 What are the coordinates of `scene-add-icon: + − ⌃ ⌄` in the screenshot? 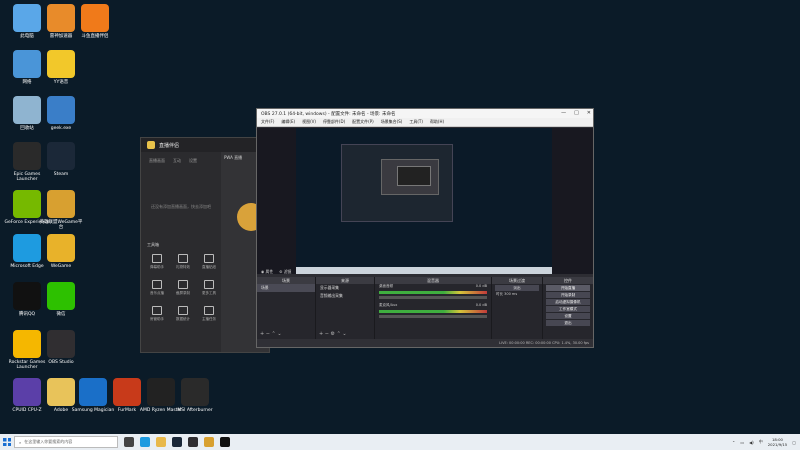 It's located at (271, 334).